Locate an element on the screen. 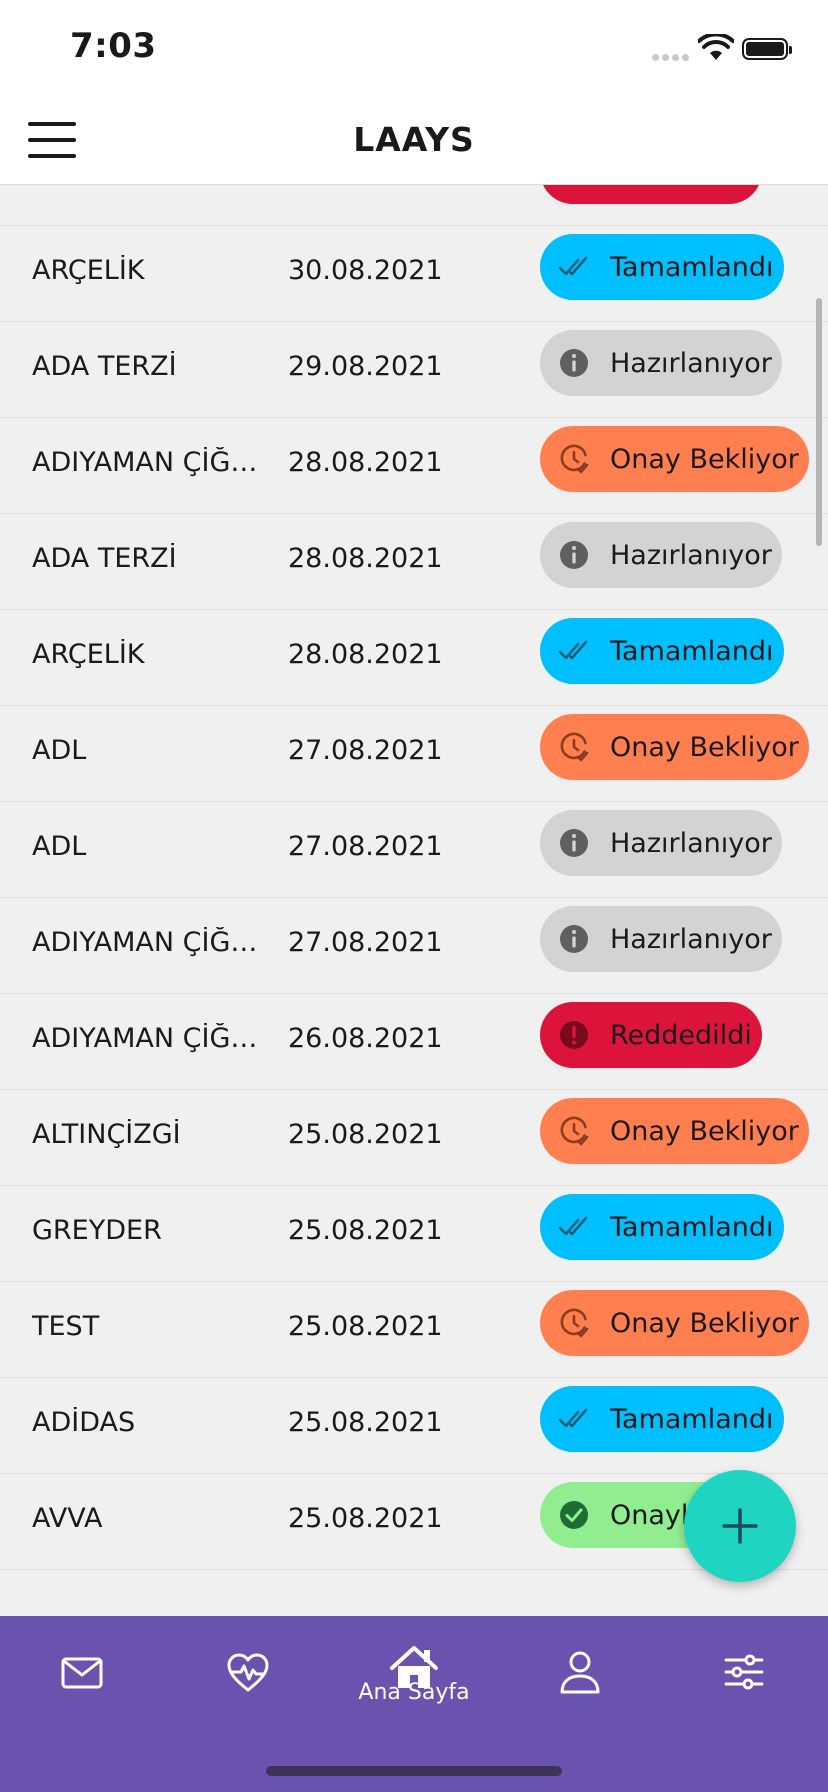 The height and width of the screenshot is (1792, 828). list-item: ADA TERZİ 28.08.2021 Hazırlanıyor is located at coordinates (414, 562).